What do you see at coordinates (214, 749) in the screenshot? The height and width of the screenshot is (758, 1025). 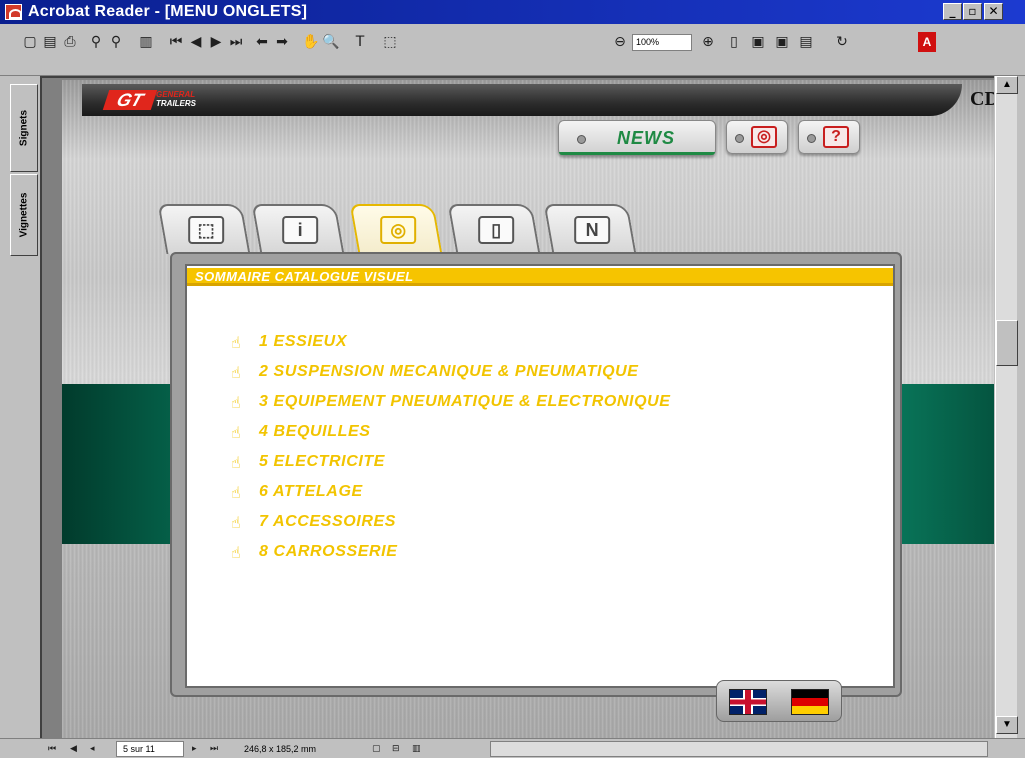 I see `status-last-page-icon: ⏭` at bounding box center [214, 749].